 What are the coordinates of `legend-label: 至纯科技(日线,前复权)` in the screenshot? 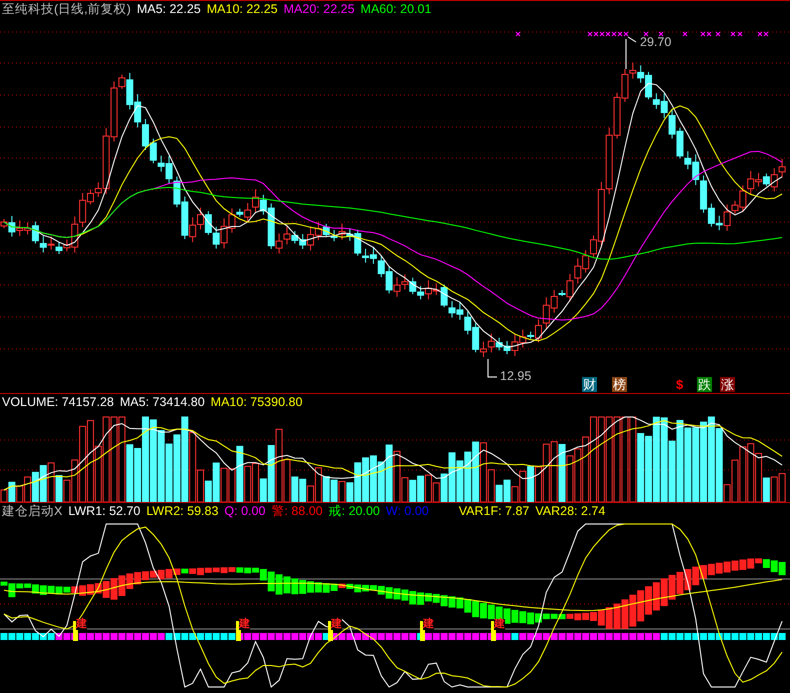 It's located at (66, 9).